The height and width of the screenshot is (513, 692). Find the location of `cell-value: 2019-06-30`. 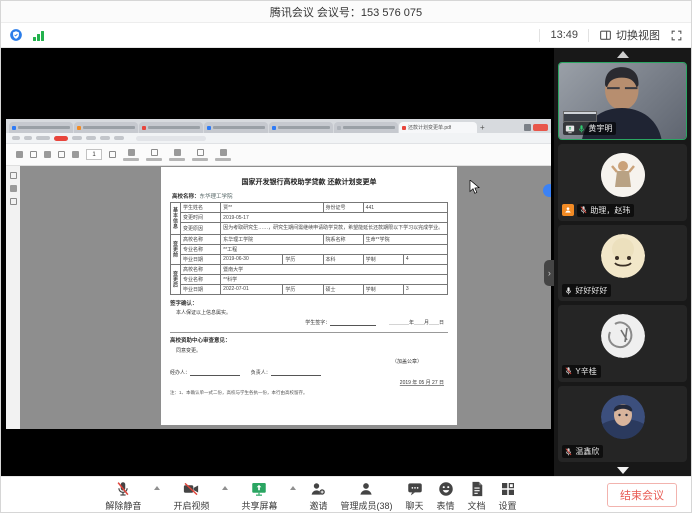

cell-value: 2019-06-30 is located at coordinates (252, 259).